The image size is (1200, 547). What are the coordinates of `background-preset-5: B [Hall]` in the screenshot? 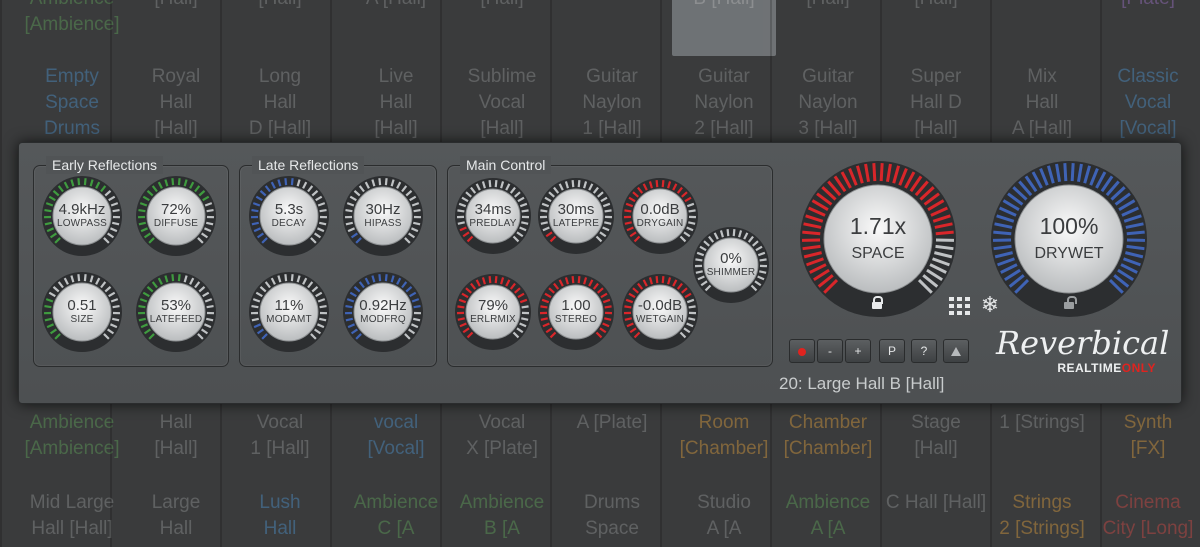 It's located at (724, 28).